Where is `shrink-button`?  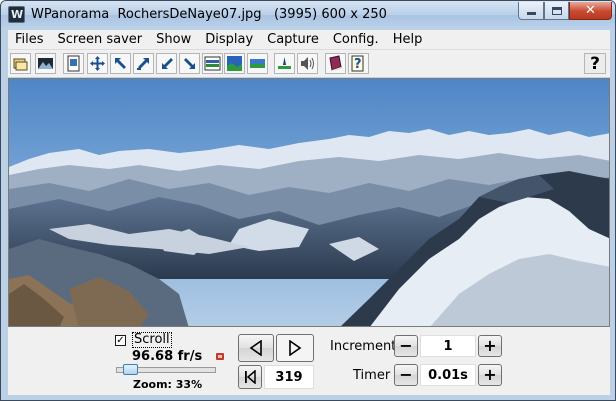
shrink-button is located at coordinates (166, 63).